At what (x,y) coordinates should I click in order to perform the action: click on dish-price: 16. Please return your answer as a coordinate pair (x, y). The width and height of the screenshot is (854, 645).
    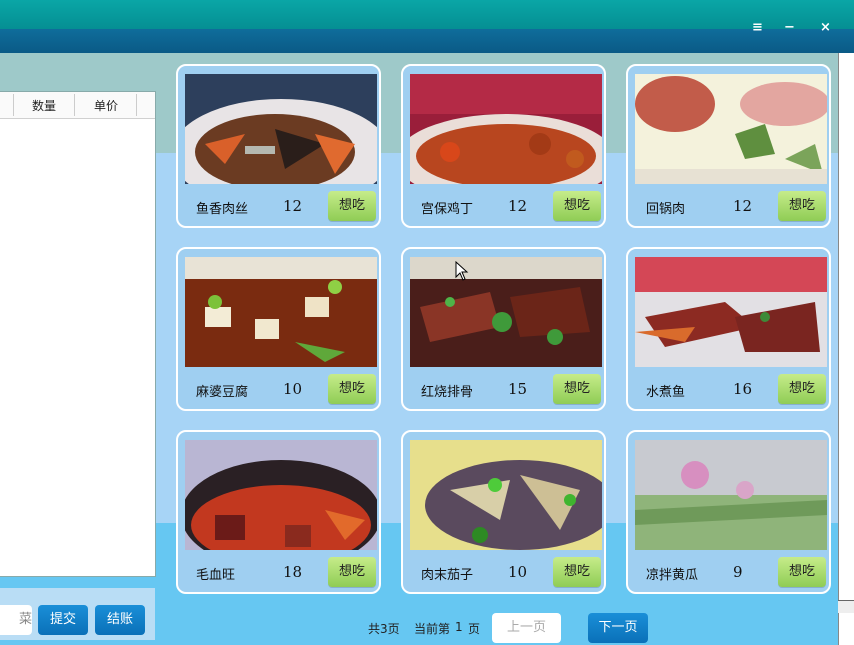
    Looking at the image, I should click on (743, 389).